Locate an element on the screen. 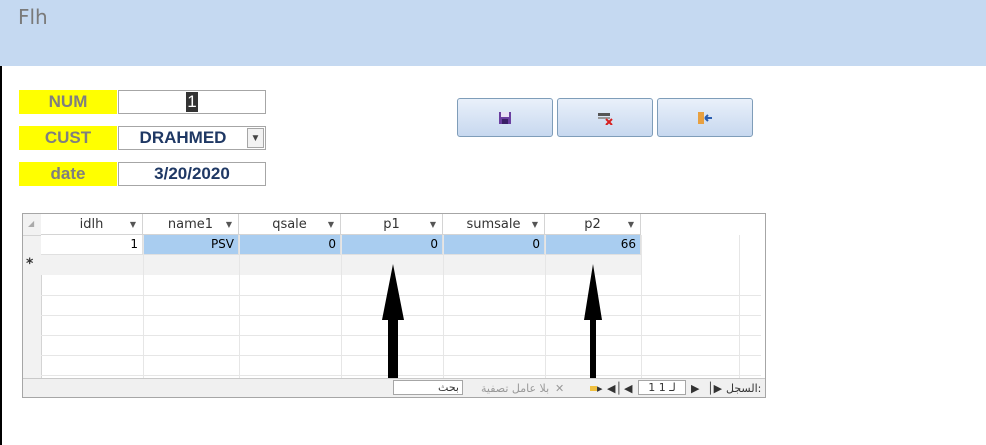 The width and height of the screenshot is (986, 445). exit-icon is located at coordinates (705, 117).